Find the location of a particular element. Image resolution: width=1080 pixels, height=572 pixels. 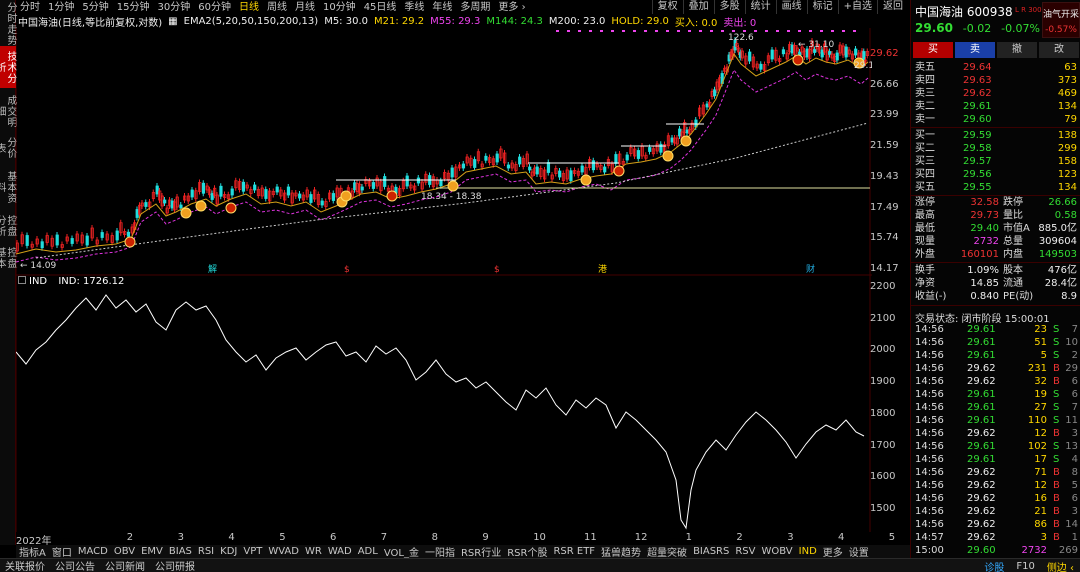

ind-tab-10: WR is located at coordinates (313, 551).